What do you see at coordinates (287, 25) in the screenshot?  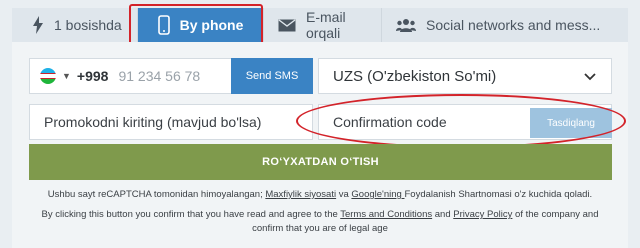 I see `envelope-icon` at bounding box center [287, 25].